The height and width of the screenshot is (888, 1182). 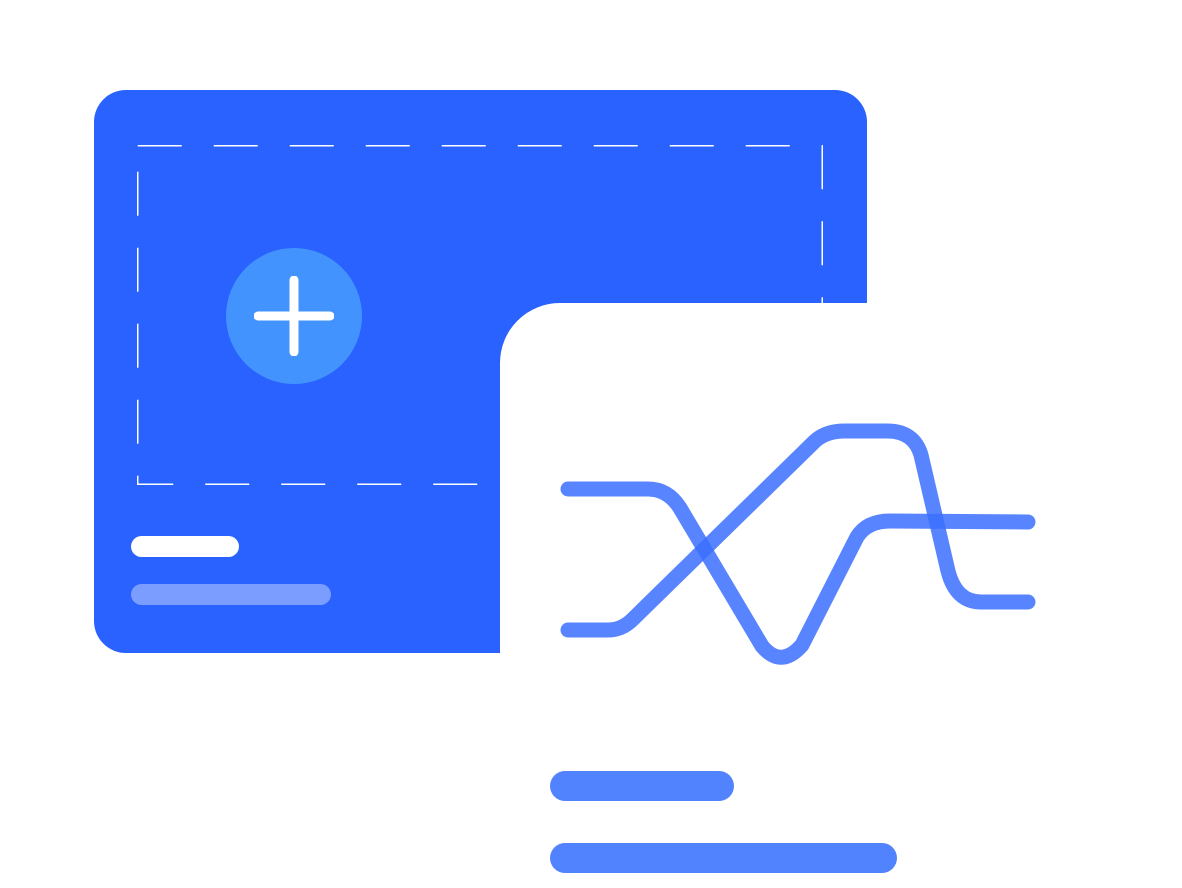 What do you see at coordinates (231, 594) in the screenshot?
I see `card-subtitle-placeholder` at bounding box center [231, 594].